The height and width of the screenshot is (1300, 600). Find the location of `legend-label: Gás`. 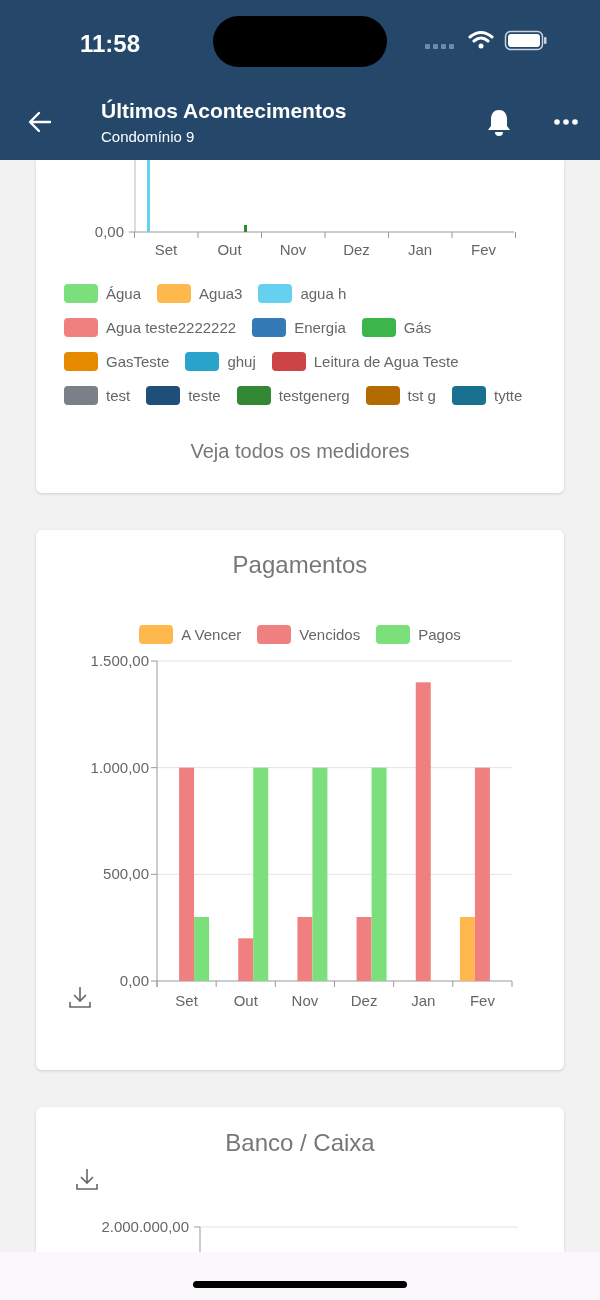

legend-label: Gás is located at coordinates (417, 327).